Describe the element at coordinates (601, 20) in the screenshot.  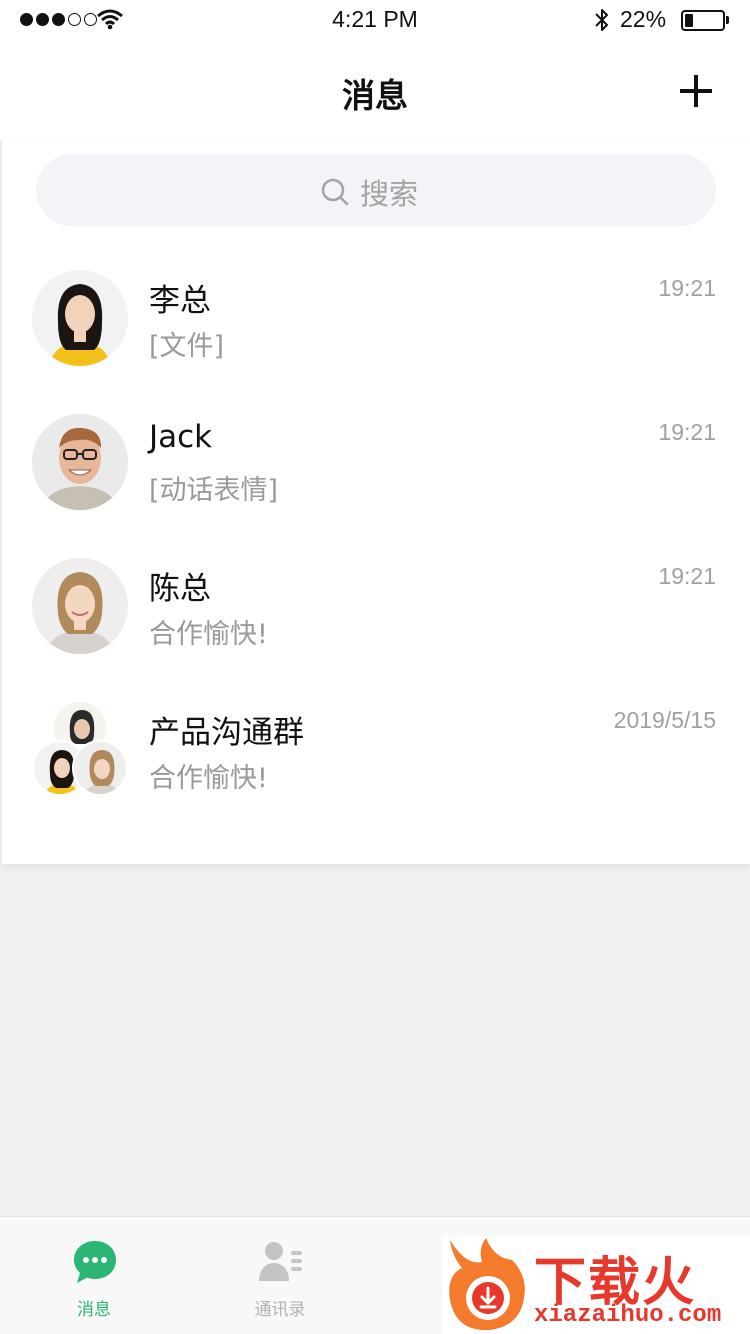
I see `bluetooth-icon` at that location.